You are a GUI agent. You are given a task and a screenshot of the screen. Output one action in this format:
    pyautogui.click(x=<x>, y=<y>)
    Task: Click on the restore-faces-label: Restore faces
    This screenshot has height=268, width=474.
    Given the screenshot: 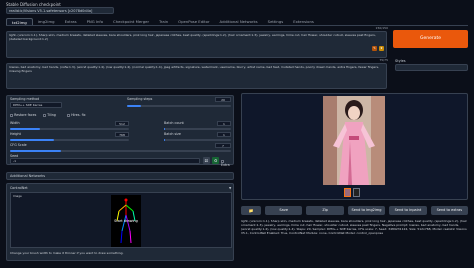 What is the action you would take?
    pyautogui.click(x=25, y=115)
    